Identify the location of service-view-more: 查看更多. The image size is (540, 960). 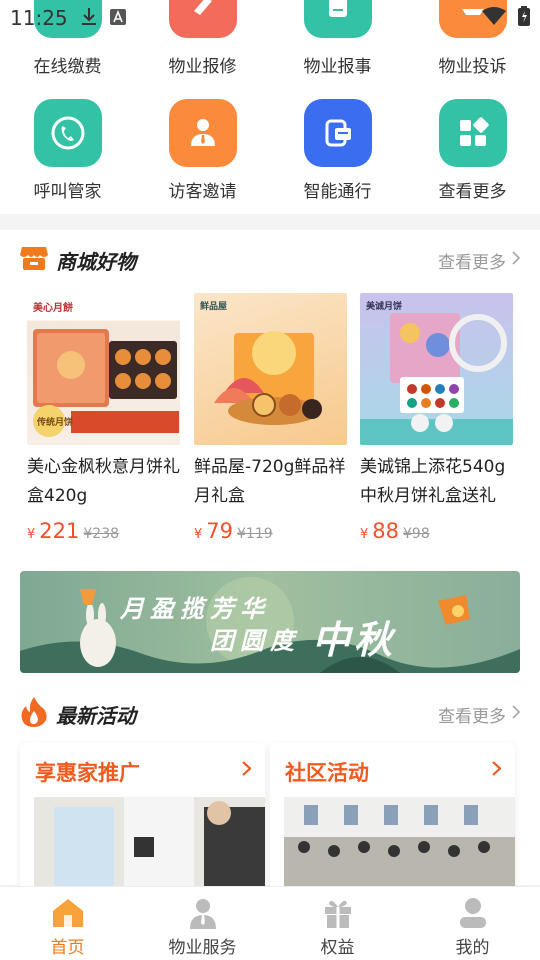
(472, 150).